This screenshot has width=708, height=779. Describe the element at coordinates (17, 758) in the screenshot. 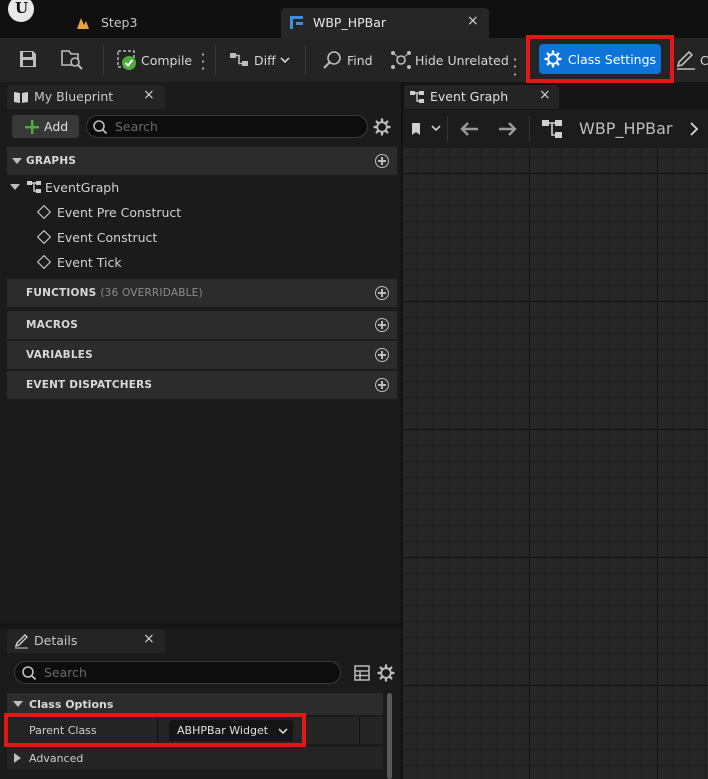

I see `collapsed-arrow-icon` at that location.